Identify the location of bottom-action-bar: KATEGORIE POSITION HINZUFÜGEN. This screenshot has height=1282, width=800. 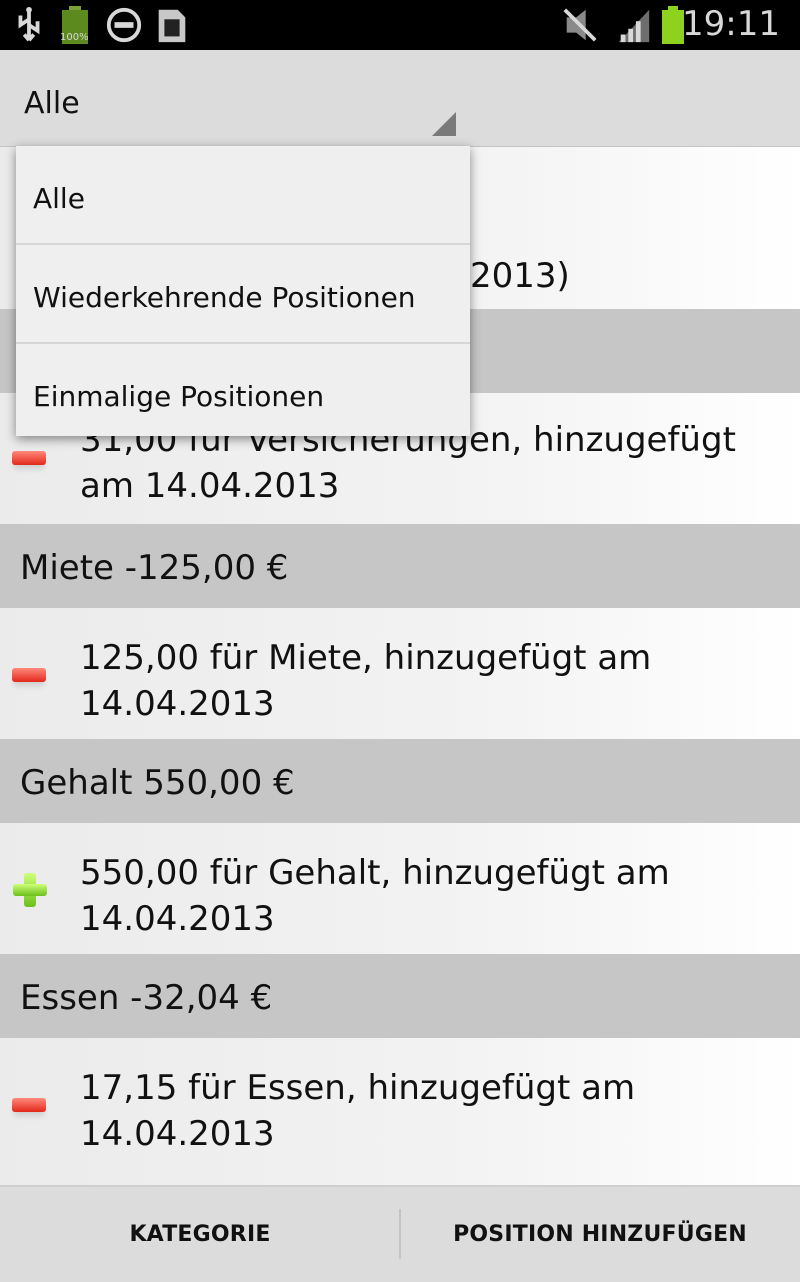
(400, 1233).